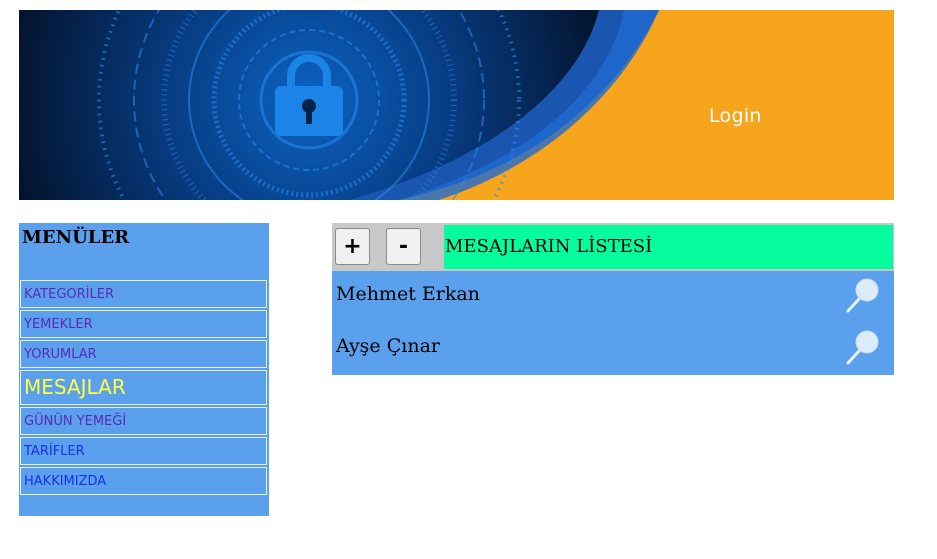  I want to click on messages-header: + - MESAJLARIN LİSTESİ, so click(613, 247).